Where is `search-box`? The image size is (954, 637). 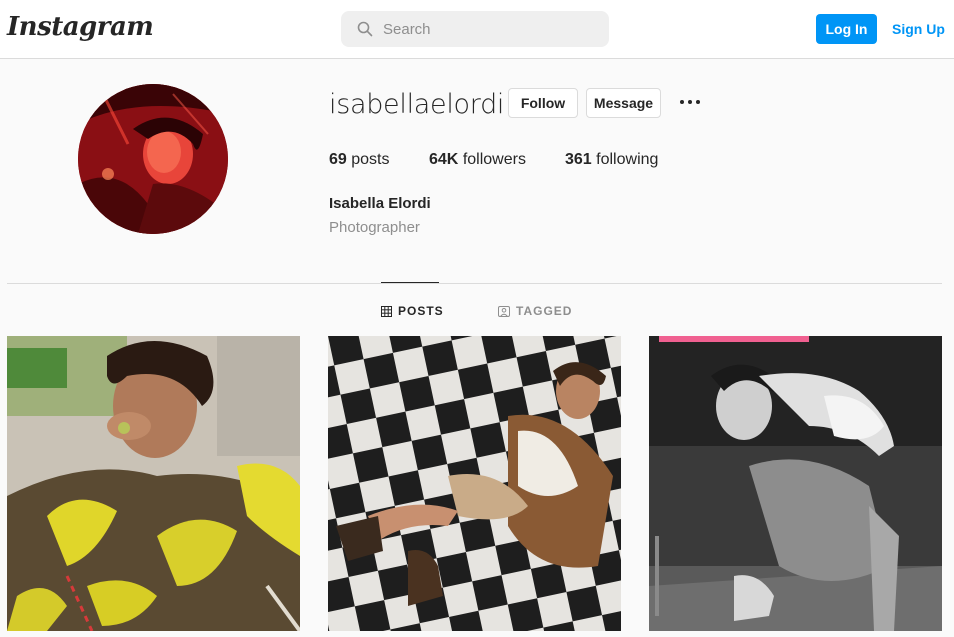
search-box is located at coordinates (475, 29).